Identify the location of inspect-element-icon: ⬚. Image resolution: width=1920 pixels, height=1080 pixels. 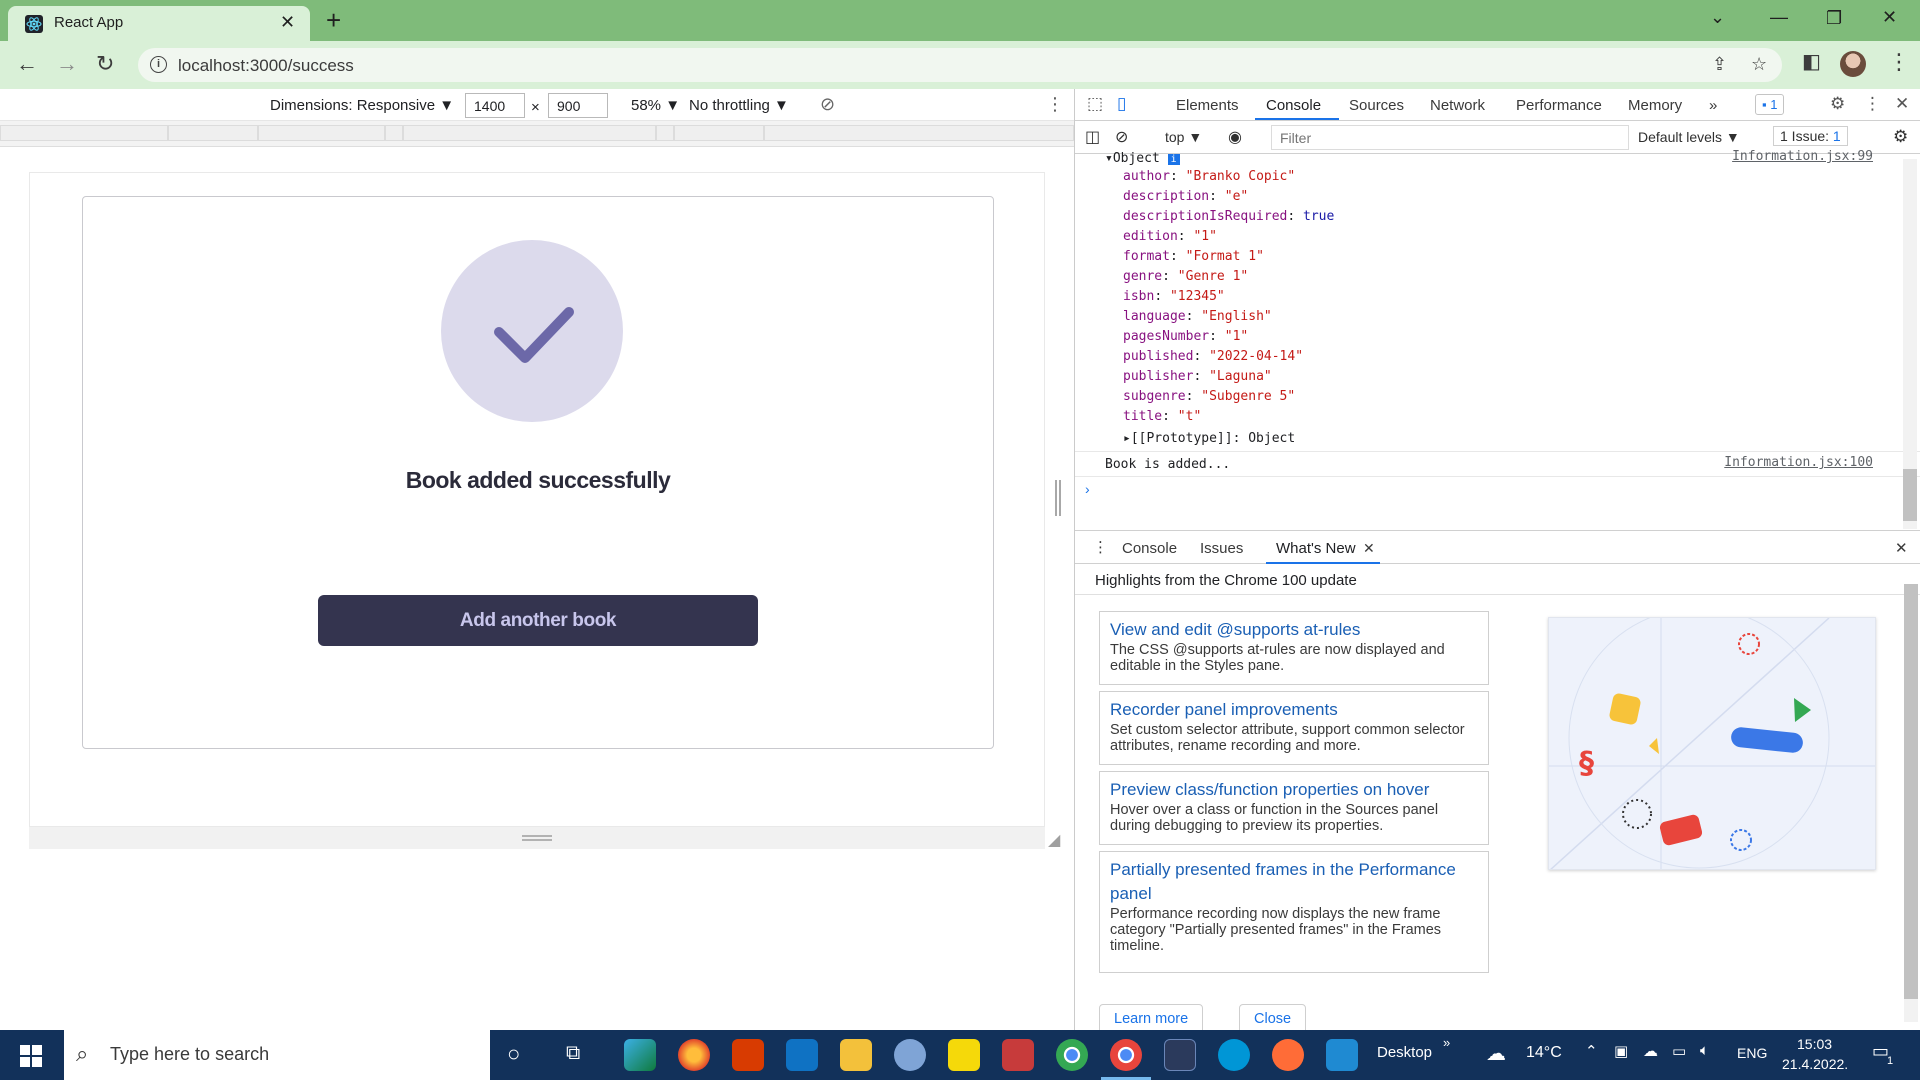
(1095, 103).